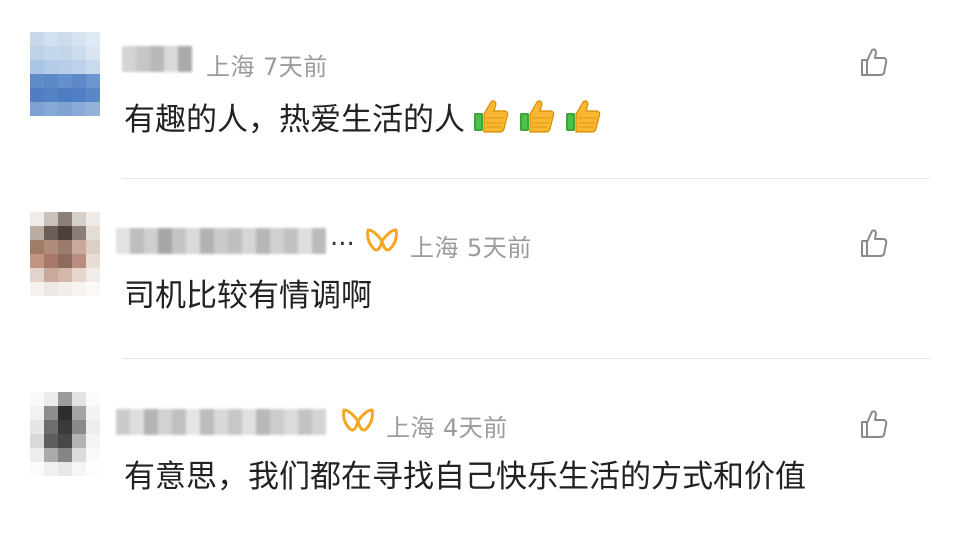  I want to click on comment-text: 有趣的人，热爱生活的人, so click(363, 118).